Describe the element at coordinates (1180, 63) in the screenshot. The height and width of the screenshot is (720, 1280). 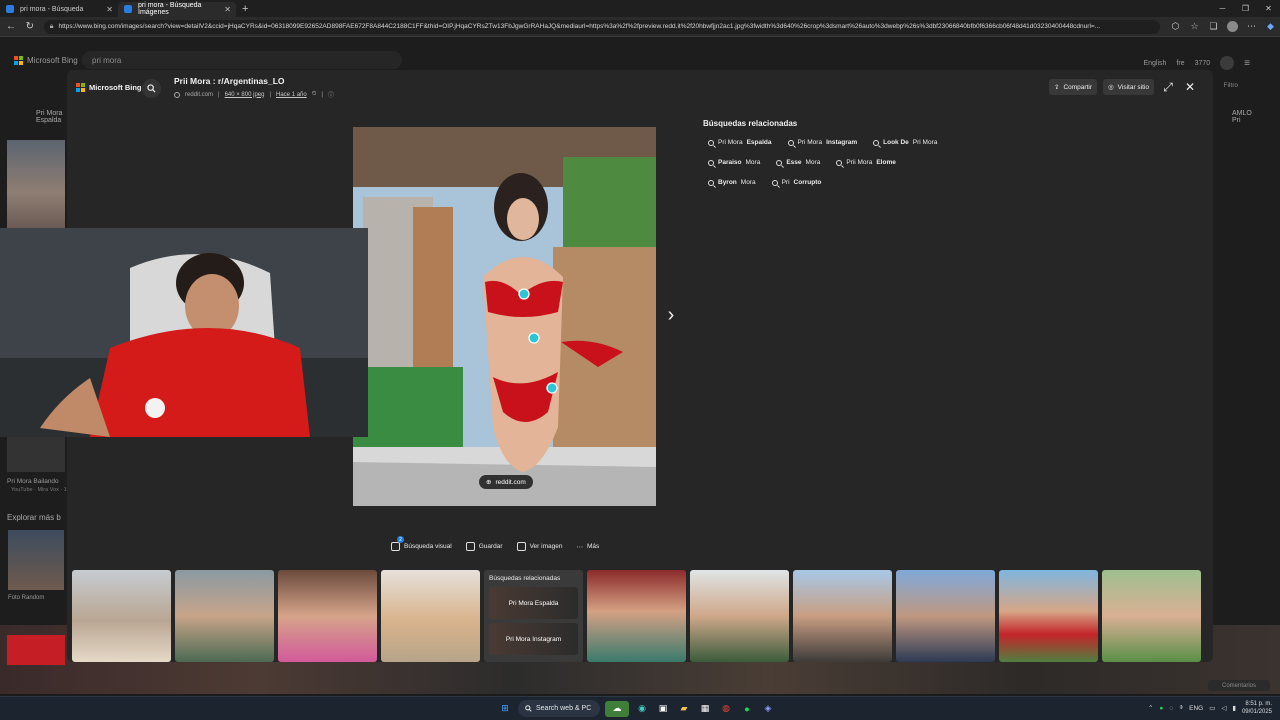
I see `user-name: fre` at that location.